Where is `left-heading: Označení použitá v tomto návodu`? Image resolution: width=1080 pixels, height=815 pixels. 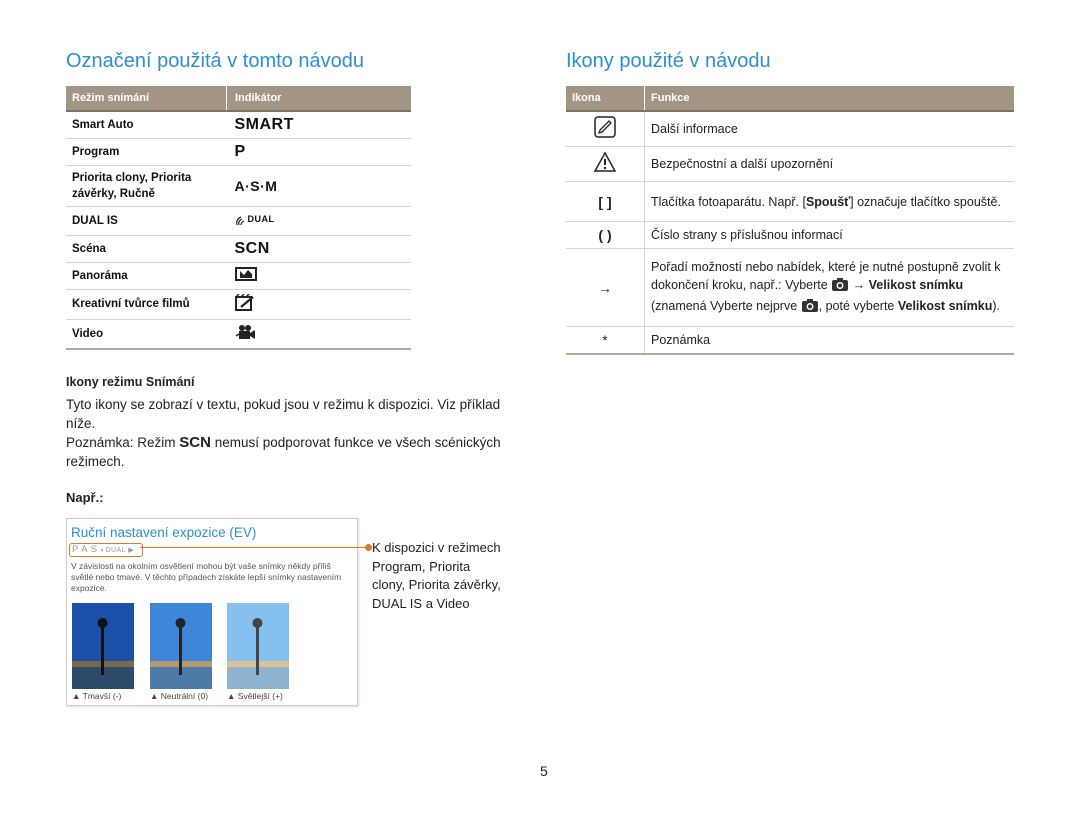
left-heading: Označení použitá v tomto návodu is located at coordinates (215, 61).